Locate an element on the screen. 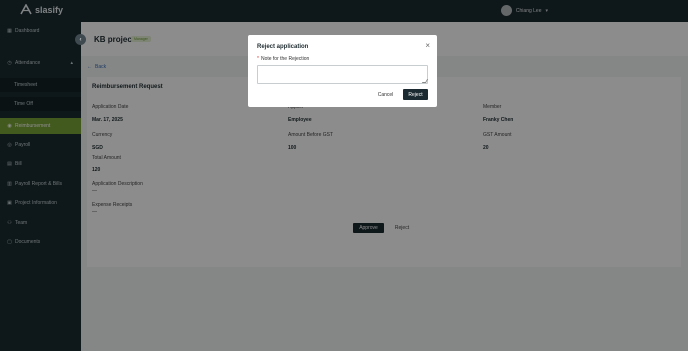  sidebar-collapse-button: ‹ is located at coordinates (80, 39).